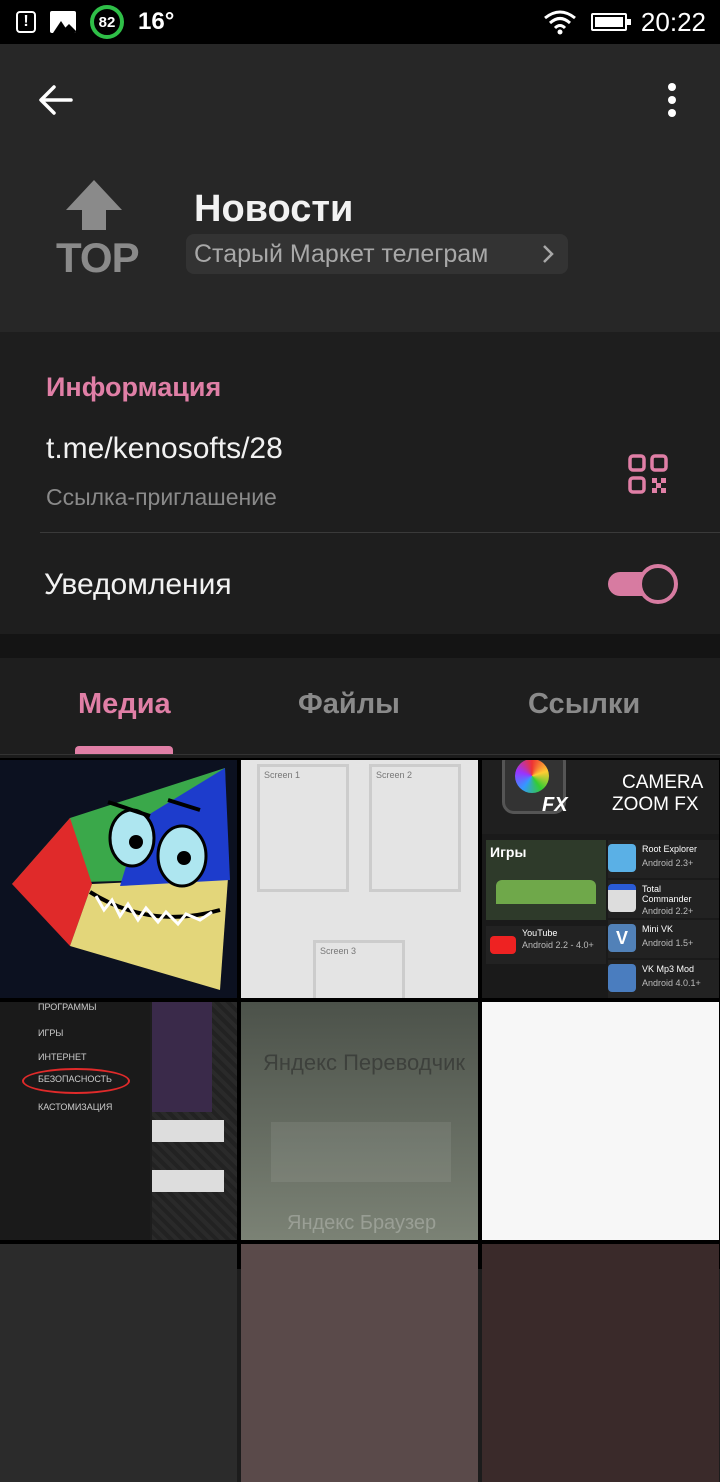  I want to click on games-tile: Игры, so click(546, 880).